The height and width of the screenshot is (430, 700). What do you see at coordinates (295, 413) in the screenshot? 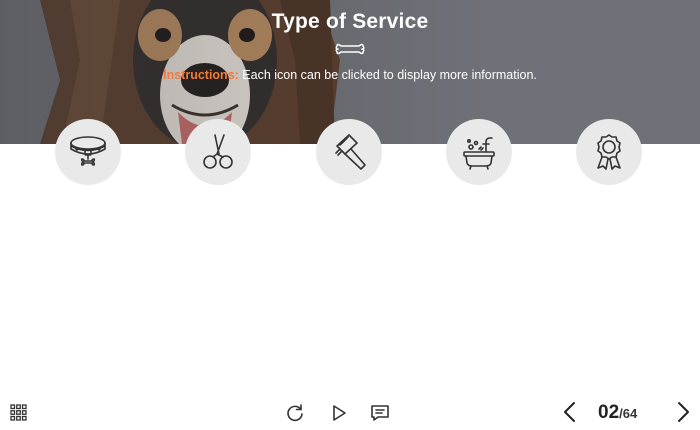
I see `replay-icon` at bounding box center [295, 413].